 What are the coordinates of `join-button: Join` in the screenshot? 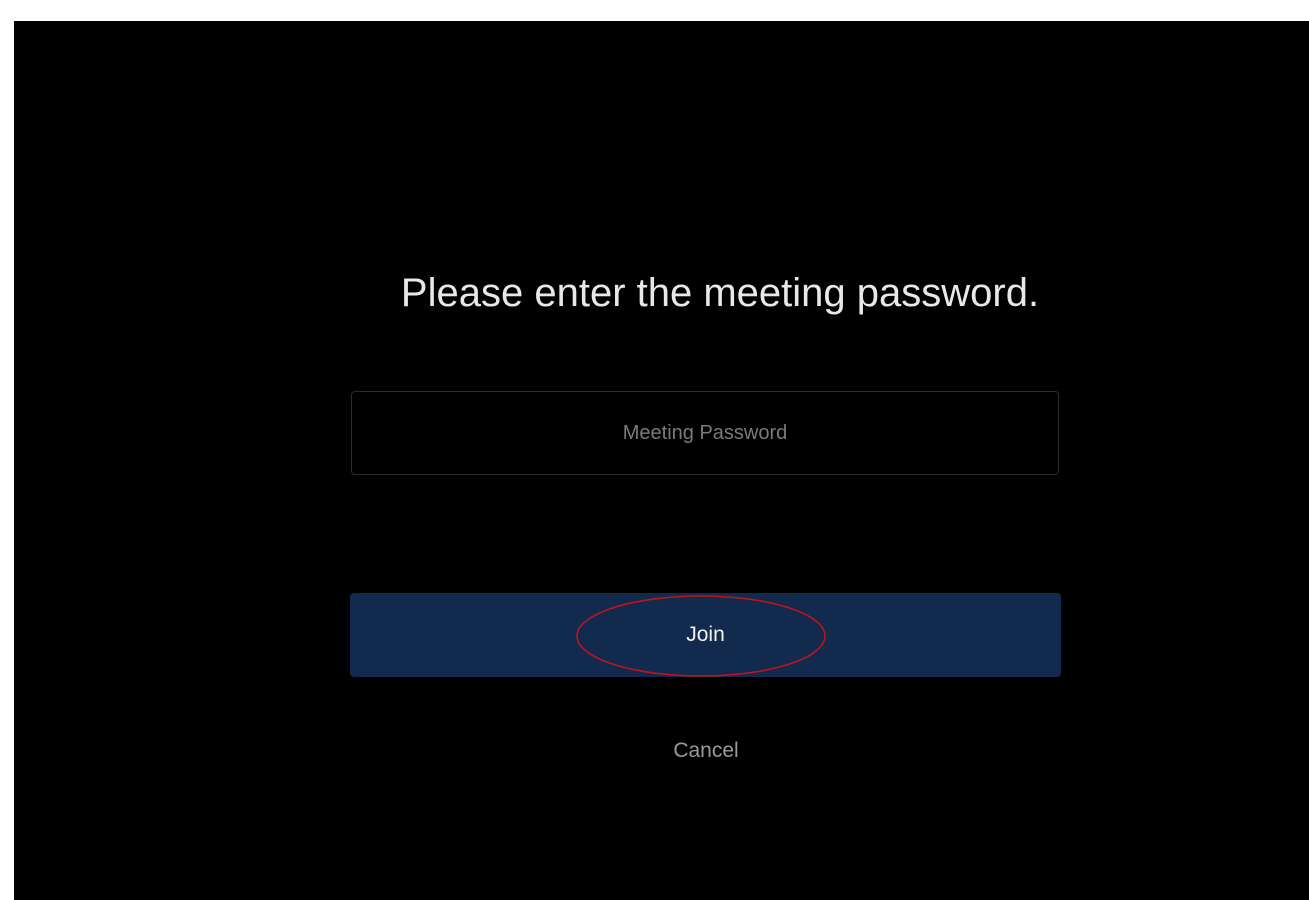 It's located at (705, 635).